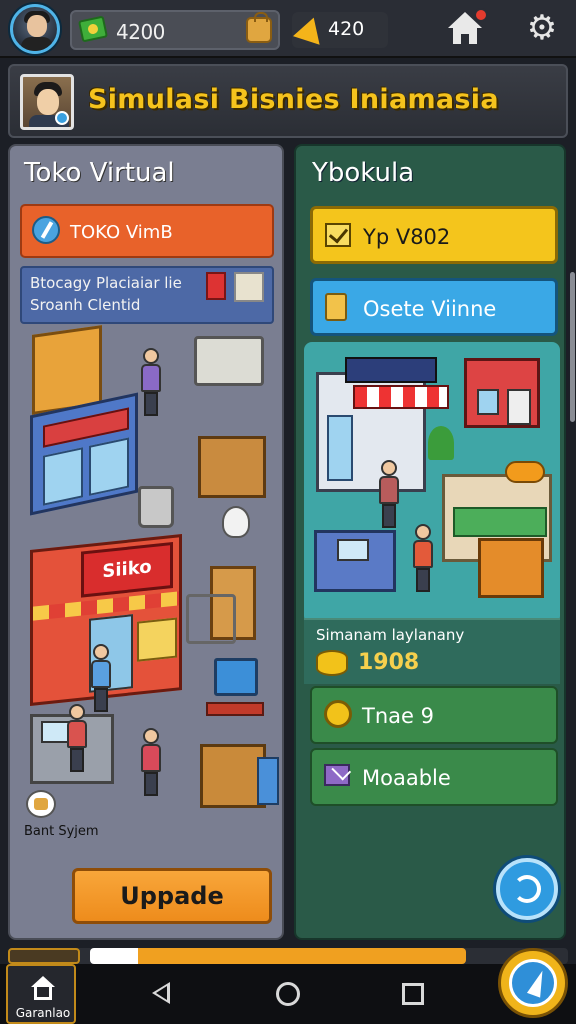  What do you see at coordinates (401, 397) in the screenshot?
I see `minimart-awning` at bounding box center [401, 397].